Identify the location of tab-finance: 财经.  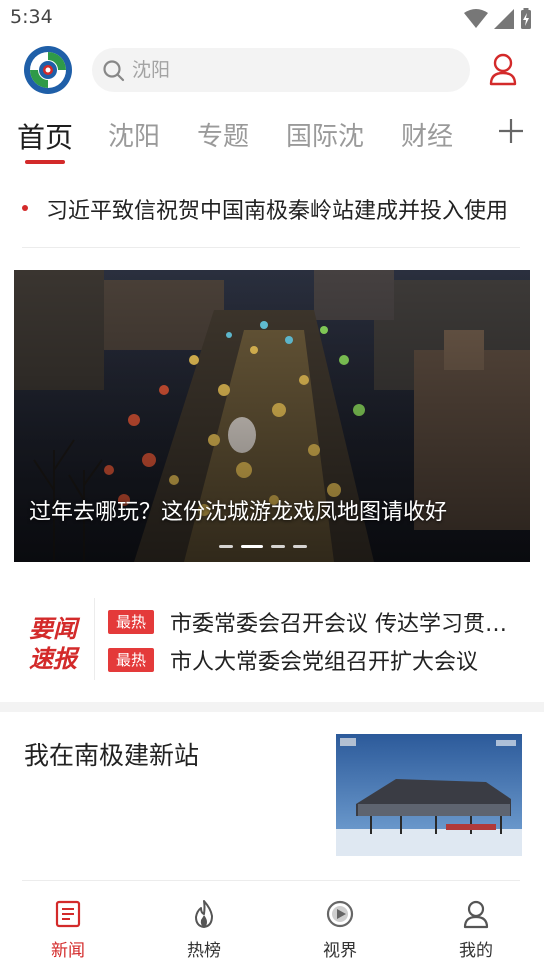
(427, 134).